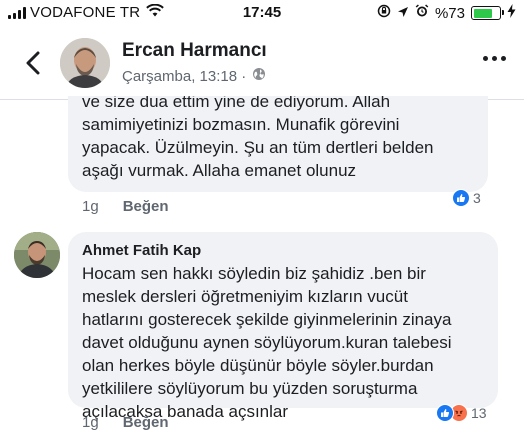 The width and height of the screenshot is (524, 432). Describe the element at coordinates (479, 413) in the screenshot. I see `reaction-count: 13` at that location.